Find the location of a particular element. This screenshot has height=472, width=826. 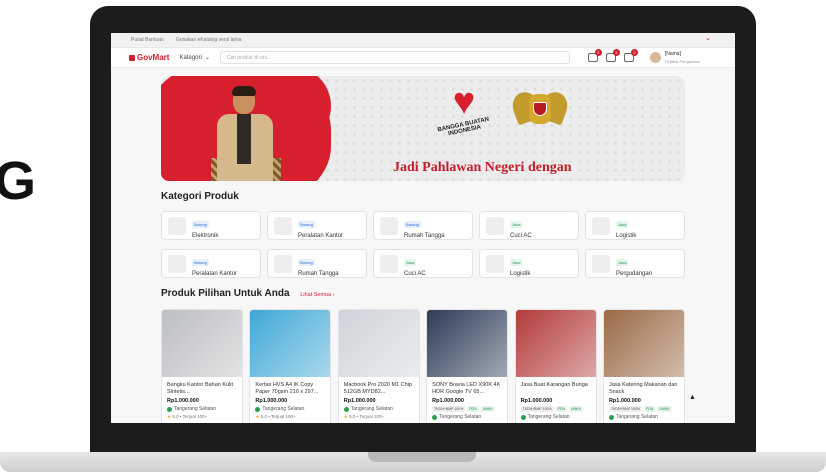

category-text: Barang Peralatan Kantor is located at coordinates (320, 226).